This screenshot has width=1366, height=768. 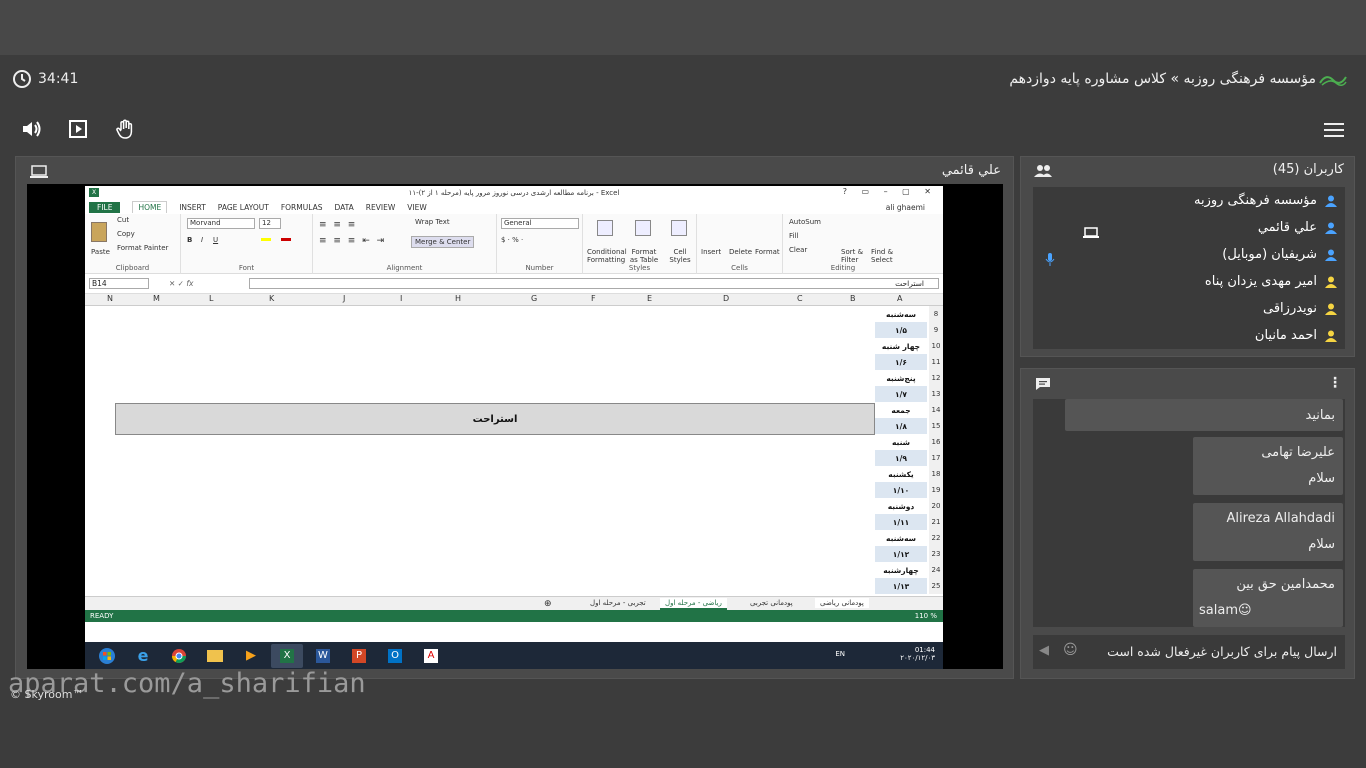 What do you see at coordinates (890, 191) in the screenshot?
I see `window-controls: ? ▭ – ▢ ✕` at bounding box center [890, 191].